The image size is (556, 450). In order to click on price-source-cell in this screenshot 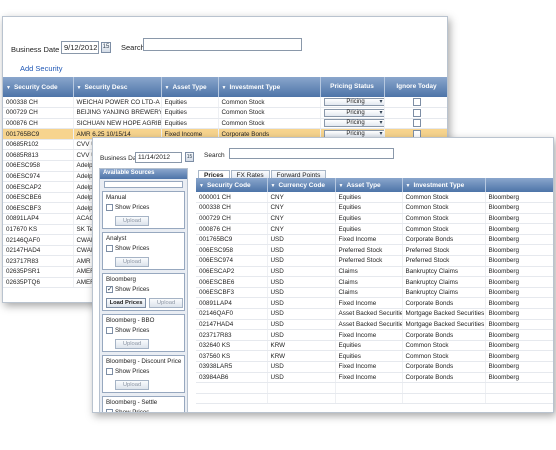, I will do `click(519, 388)`.